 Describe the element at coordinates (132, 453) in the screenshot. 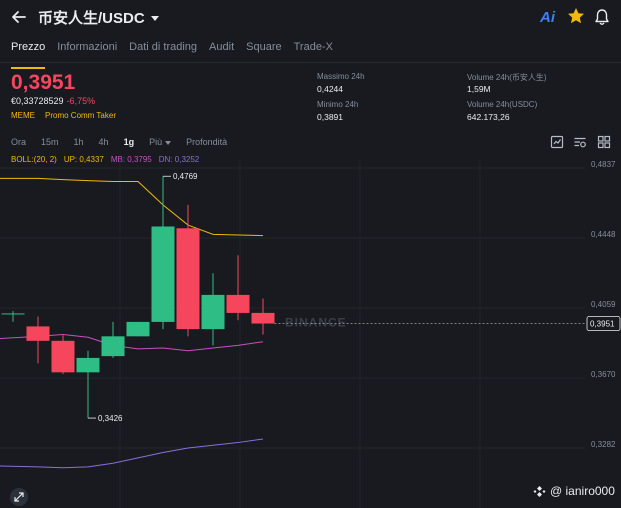

I see `boll-dn-line` at that location.